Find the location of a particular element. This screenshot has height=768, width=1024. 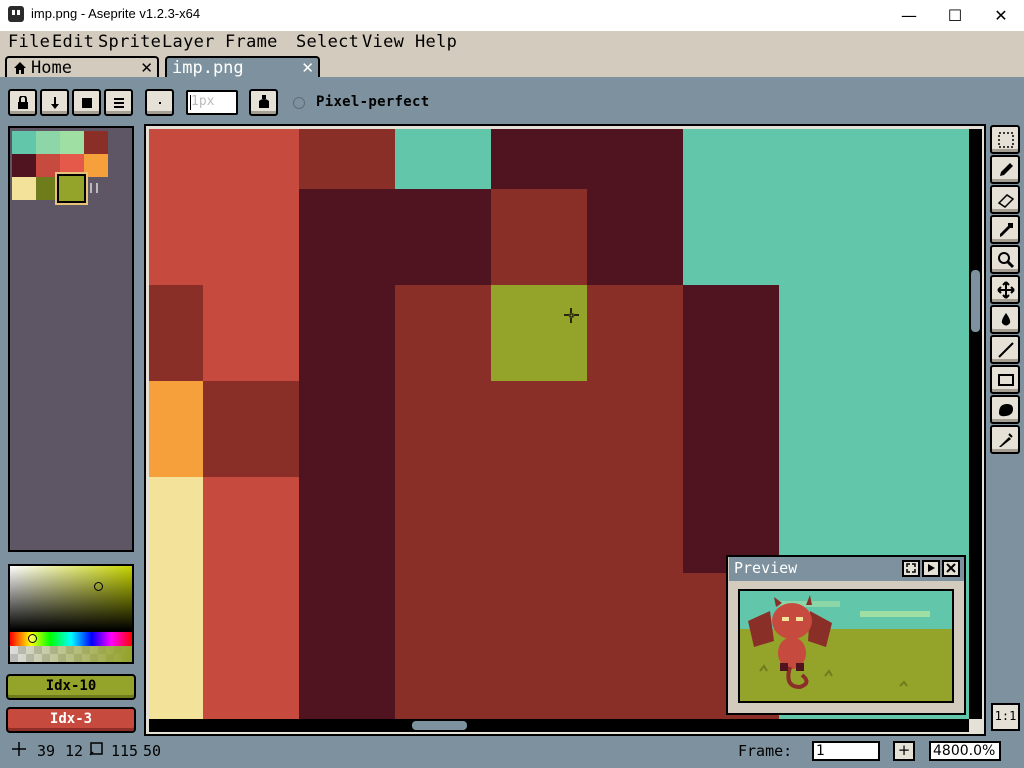

tab-imp-close-icon: ✕ is located at coordinates (307, 68).